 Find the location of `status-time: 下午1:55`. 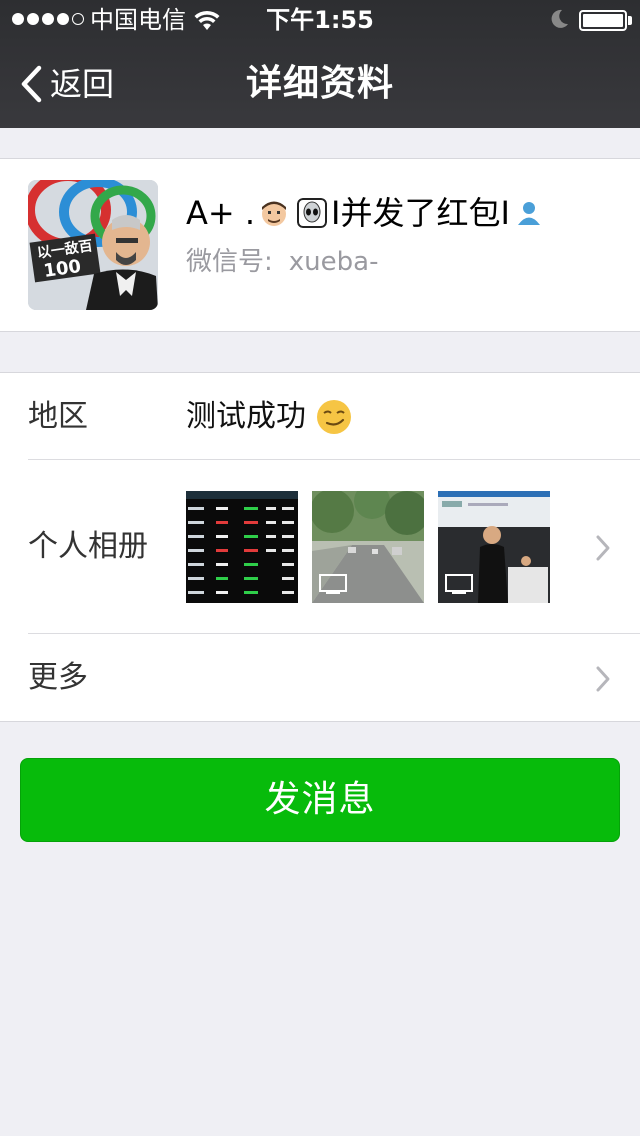

status-time: 下午1:55 is located at coordinates (320, 20).